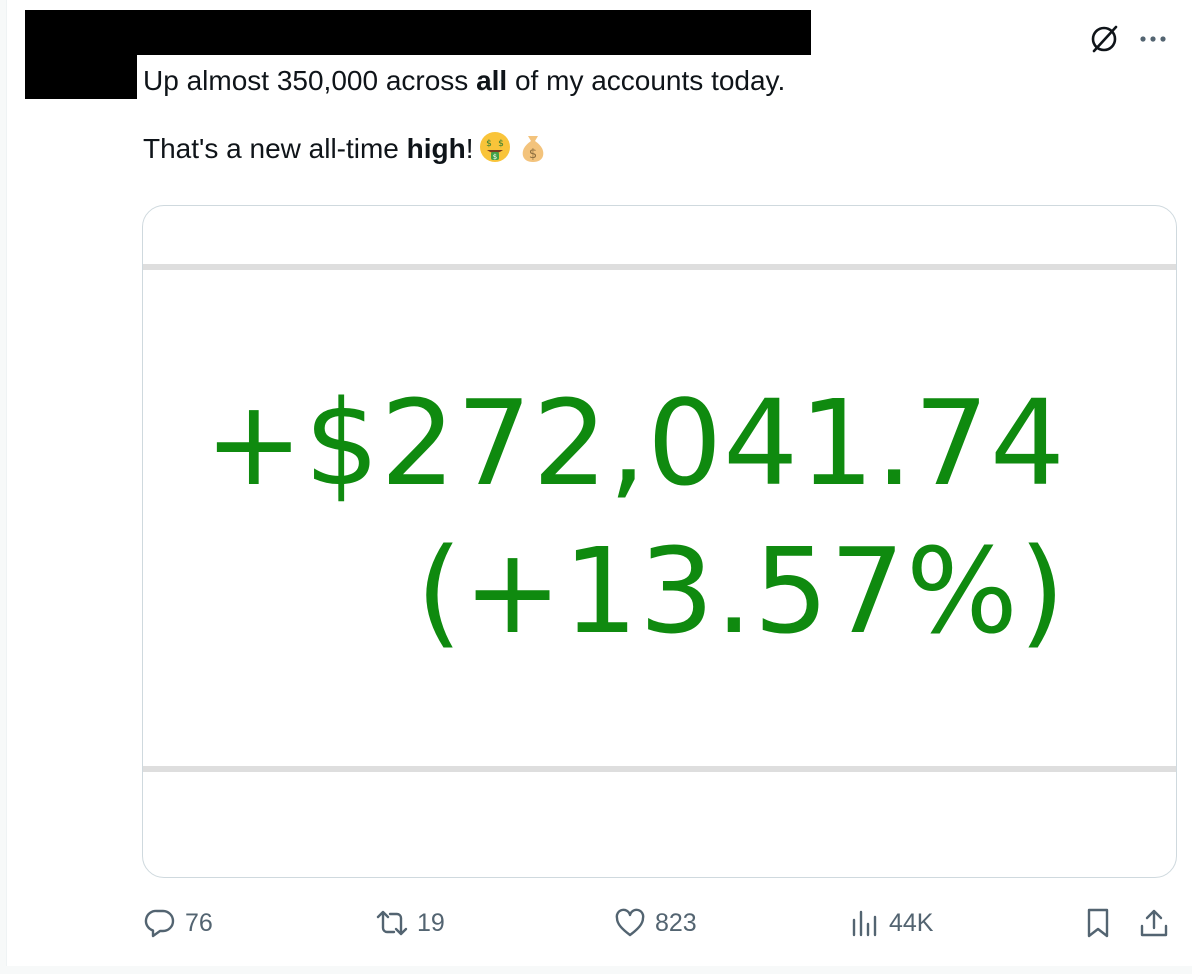  What do you see at coordinates (178, 923) in the screenshot?
I see `reply-button: 76` at bounding box center [178, 923].